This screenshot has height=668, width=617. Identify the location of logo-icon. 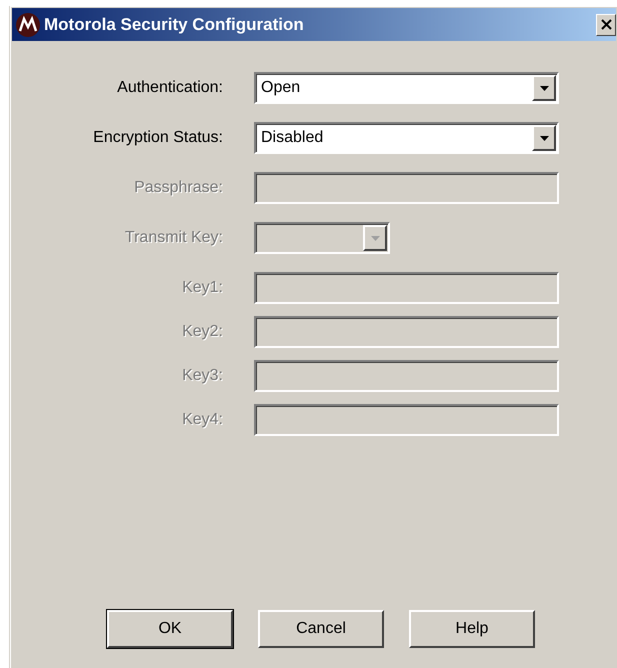
(28, 25).